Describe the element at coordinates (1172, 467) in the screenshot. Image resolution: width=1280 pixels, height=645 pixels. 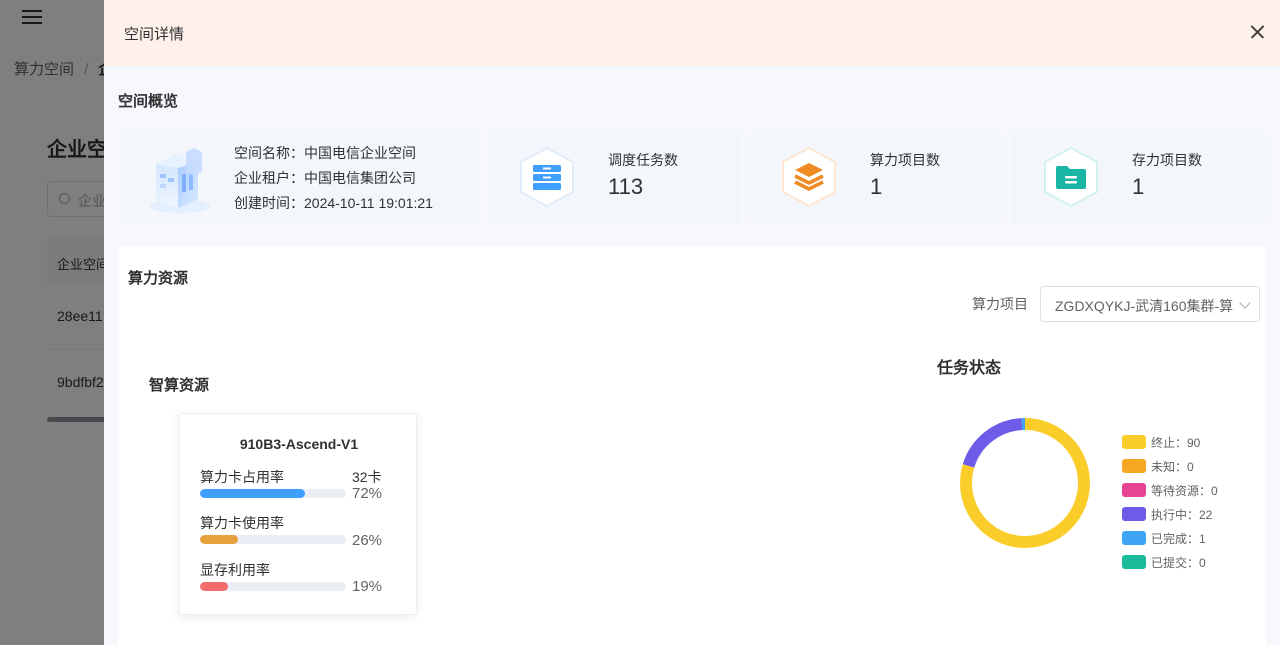
I see `legend-label: 未知：0` at that location.